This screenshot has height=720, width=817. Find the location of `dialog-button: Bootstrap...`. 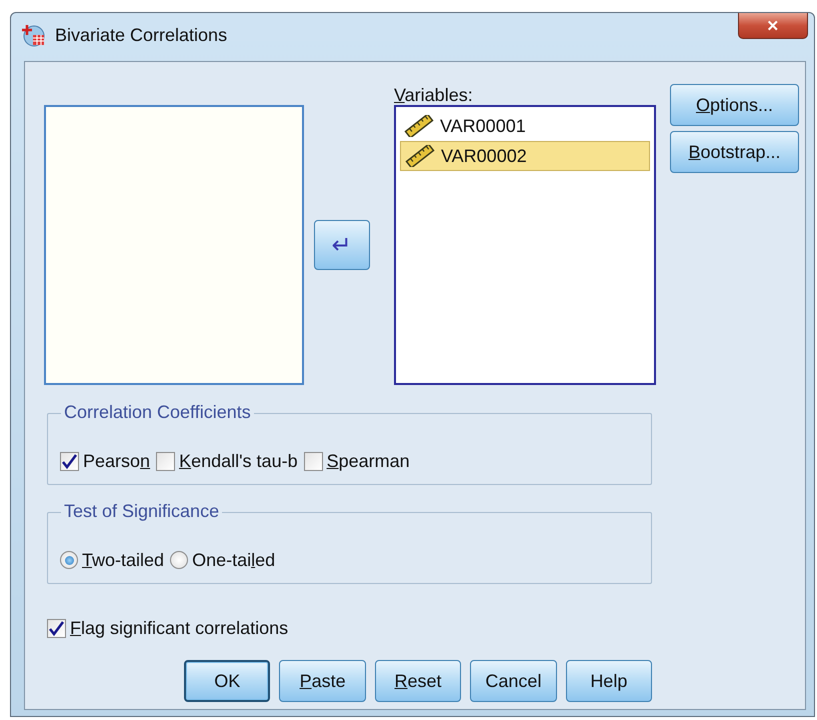

dialog-button: Bootstrap... is located at coordinates (734, 152).